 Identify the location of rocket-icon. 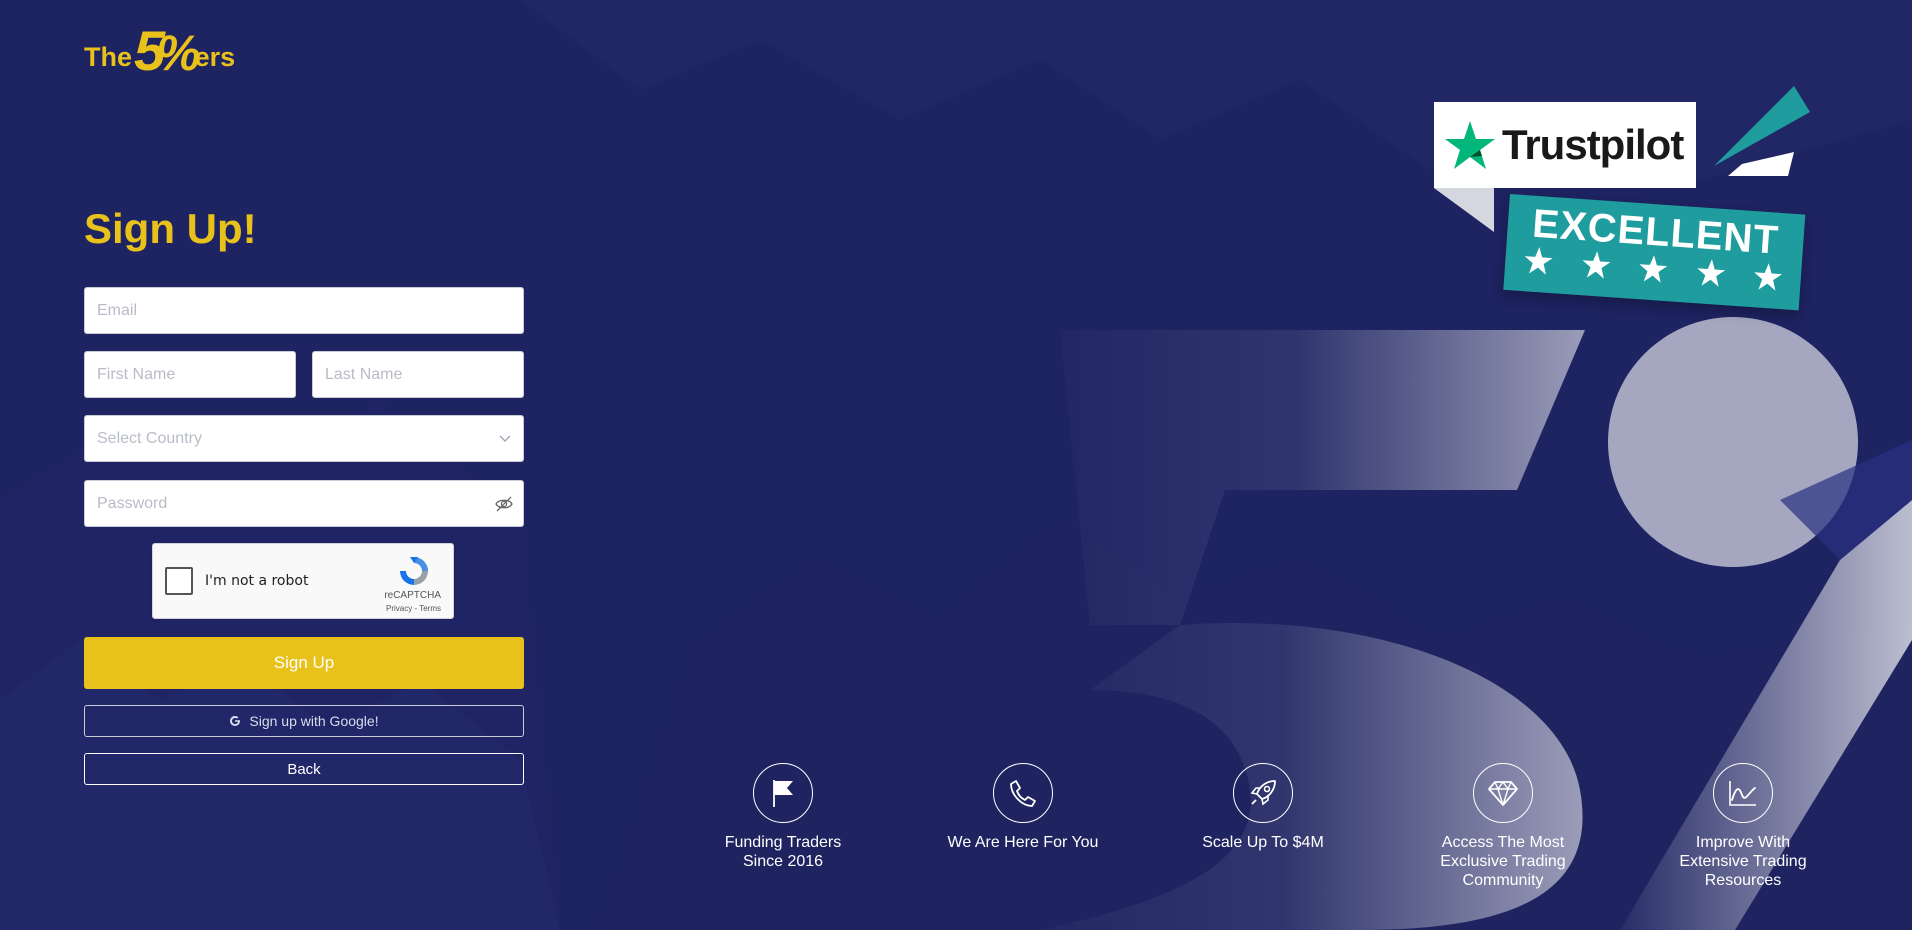
(1263, 793).